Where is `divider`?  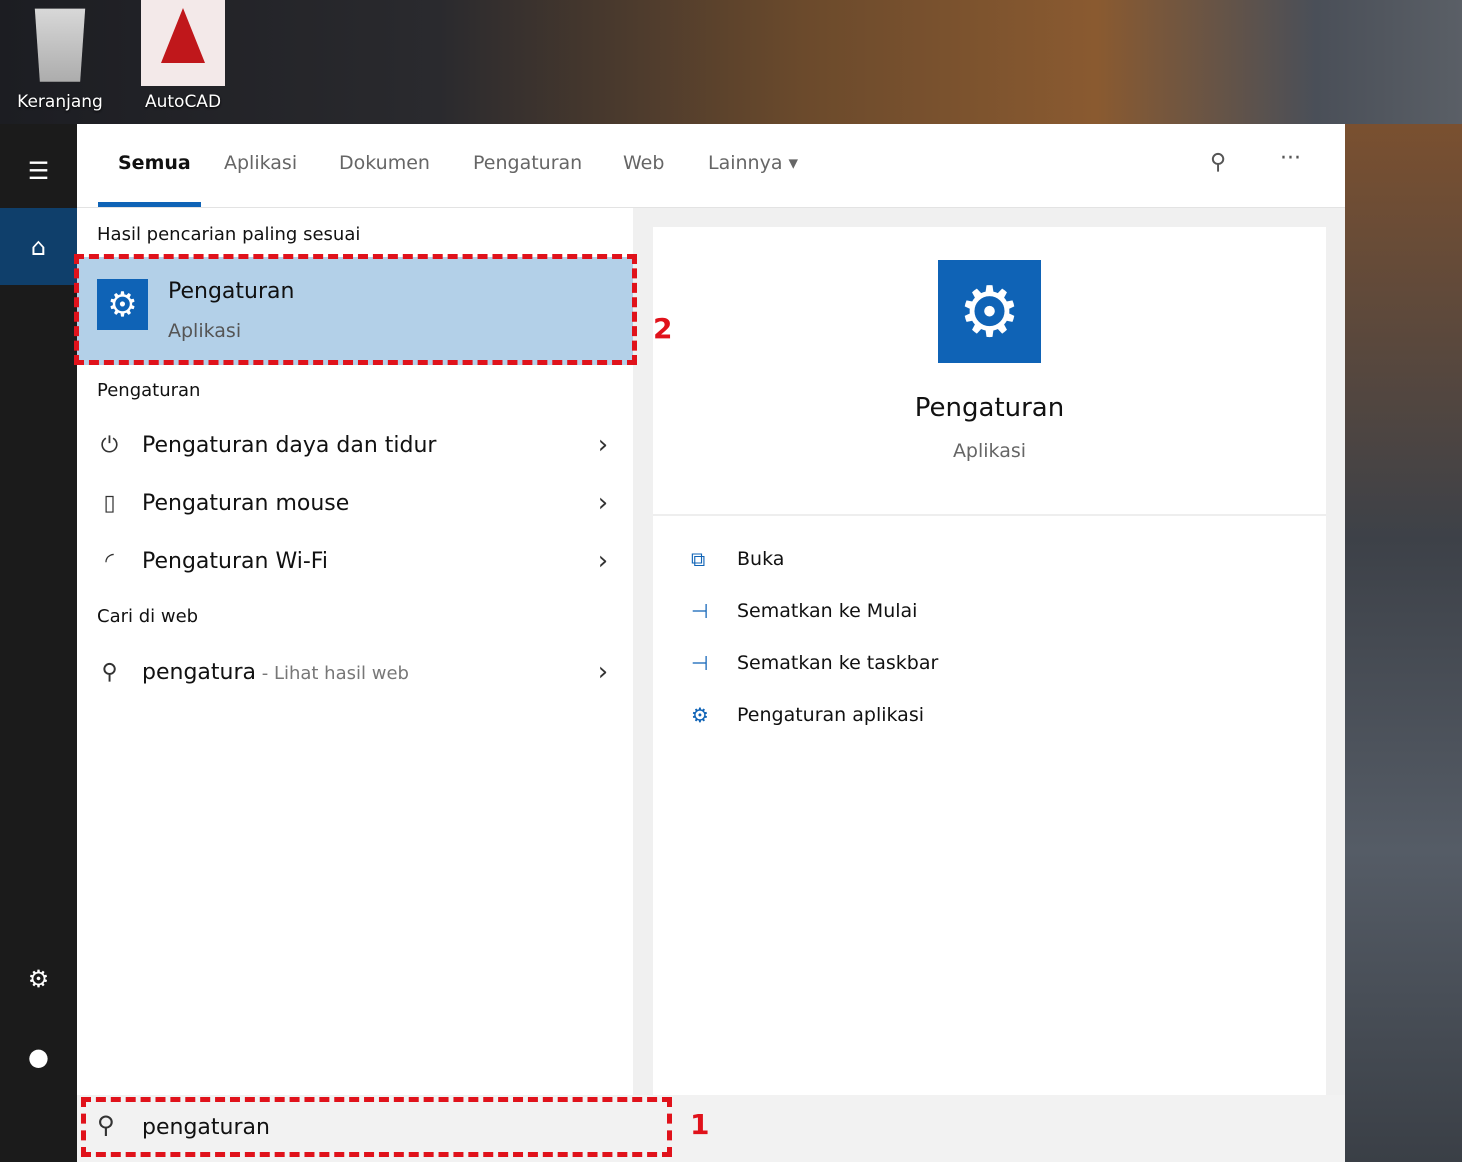
divider is located at coordinates (989, 515).